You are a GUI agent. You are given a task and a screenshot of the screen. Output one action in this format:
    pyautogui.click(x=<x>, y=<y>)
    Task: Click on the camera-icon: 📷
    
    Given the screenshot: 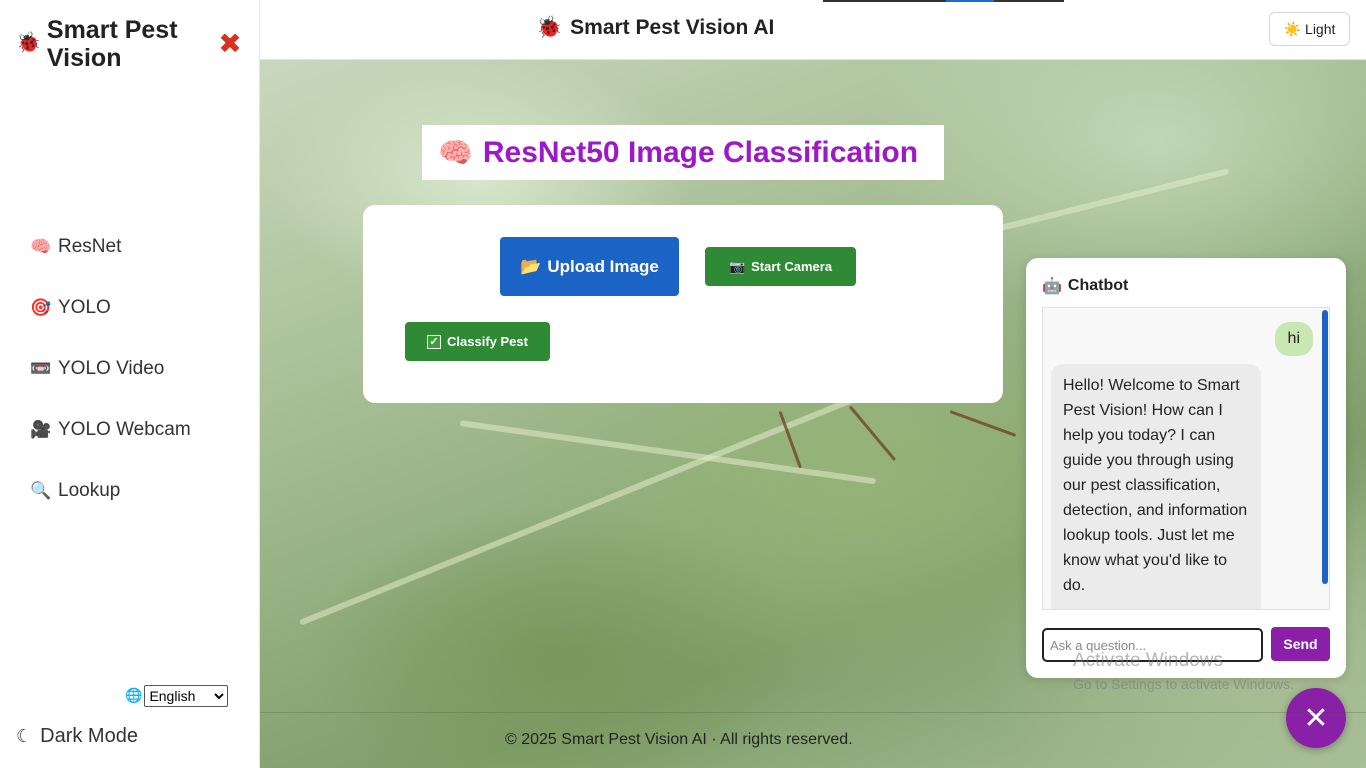 What is the action you would take?
    pyautogui.click(x=737, y=266)
    